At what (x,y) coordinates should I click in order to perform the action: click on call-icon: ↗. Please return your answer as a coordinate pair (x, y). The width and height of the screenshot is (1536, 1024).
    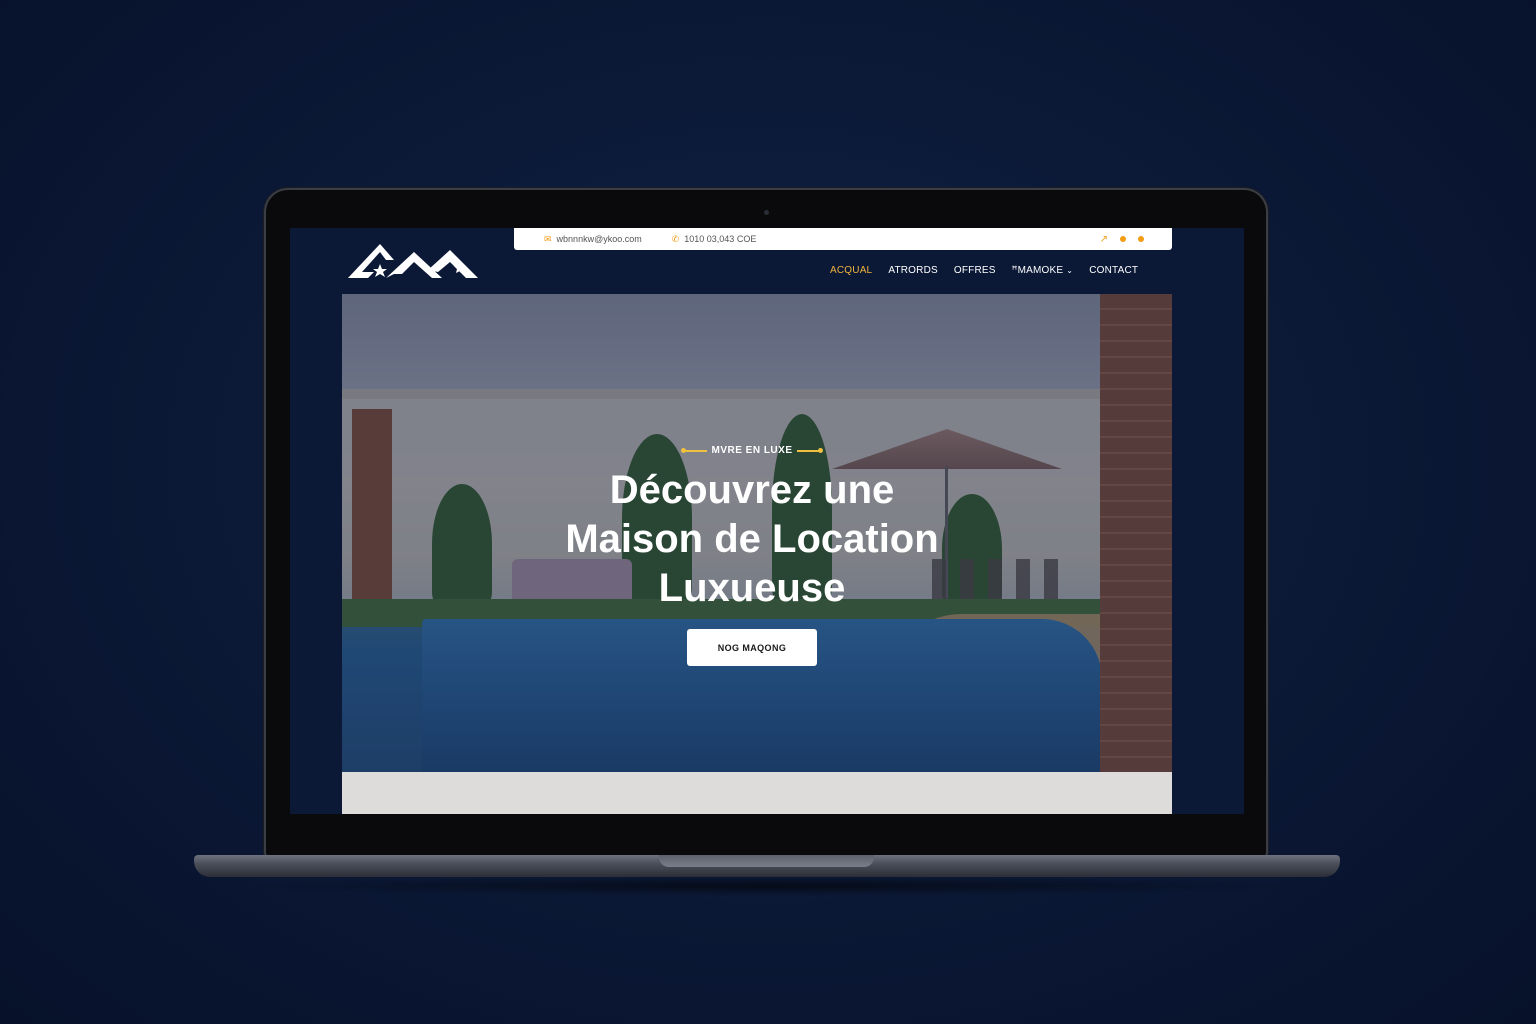
    Looking at the image, I should click on (1104, 239).